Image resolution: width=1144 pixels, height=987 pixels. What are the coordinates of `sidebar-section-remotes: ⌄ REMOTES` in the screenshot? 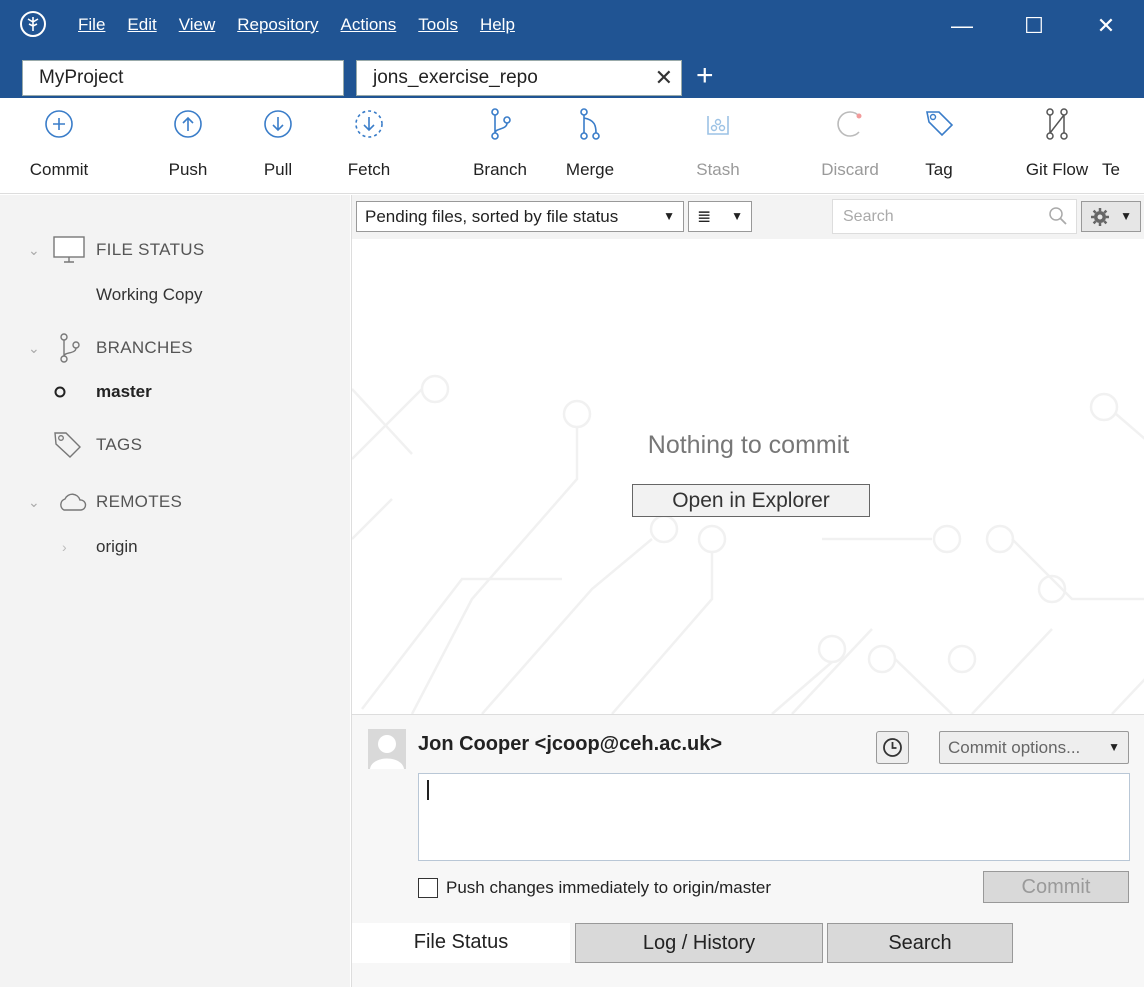 It's located at (175, 502).